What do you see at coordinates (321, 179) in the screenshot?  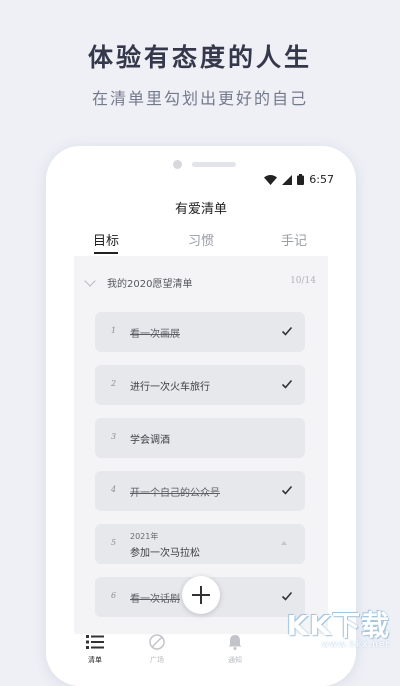 I see `status-time: 6:57` at bounding box center [321, 179].